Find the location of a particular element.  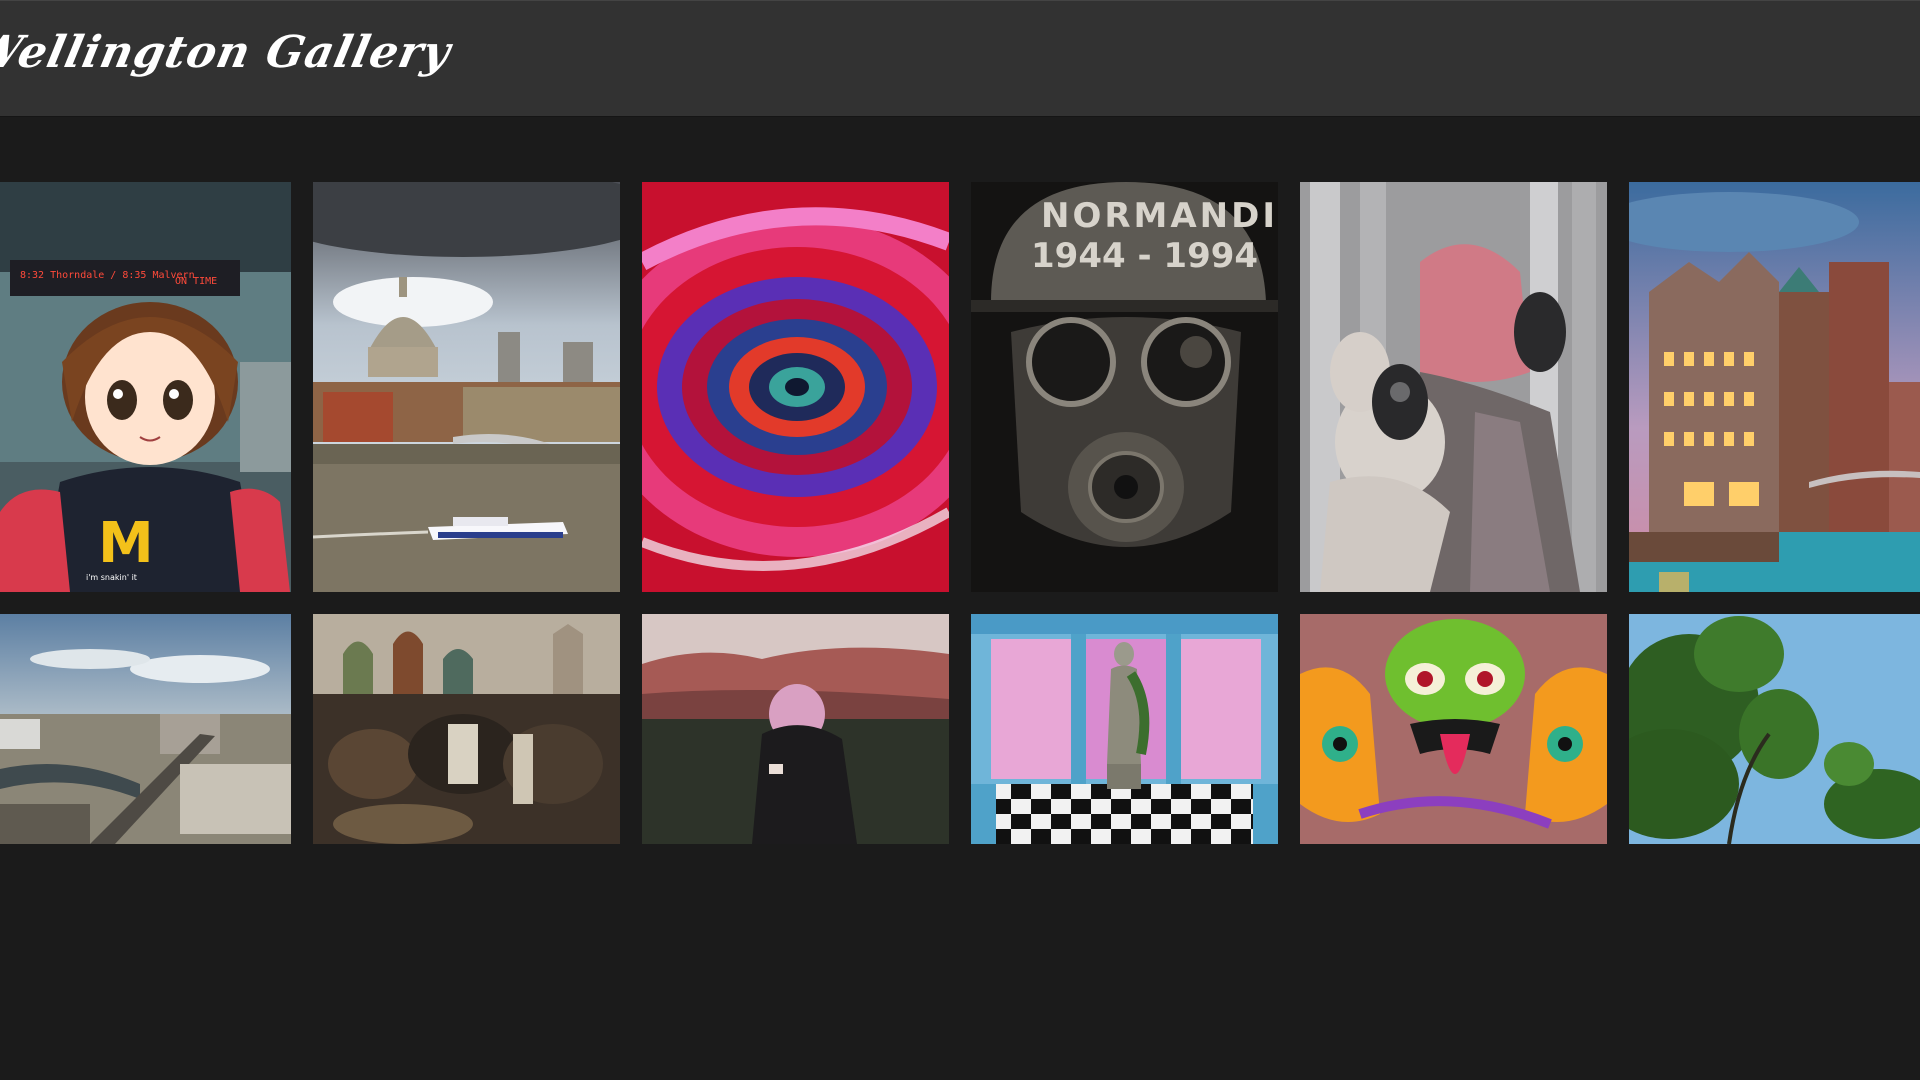

gallery-tile-pink-hair-hills is located at coordinates (795, 729).